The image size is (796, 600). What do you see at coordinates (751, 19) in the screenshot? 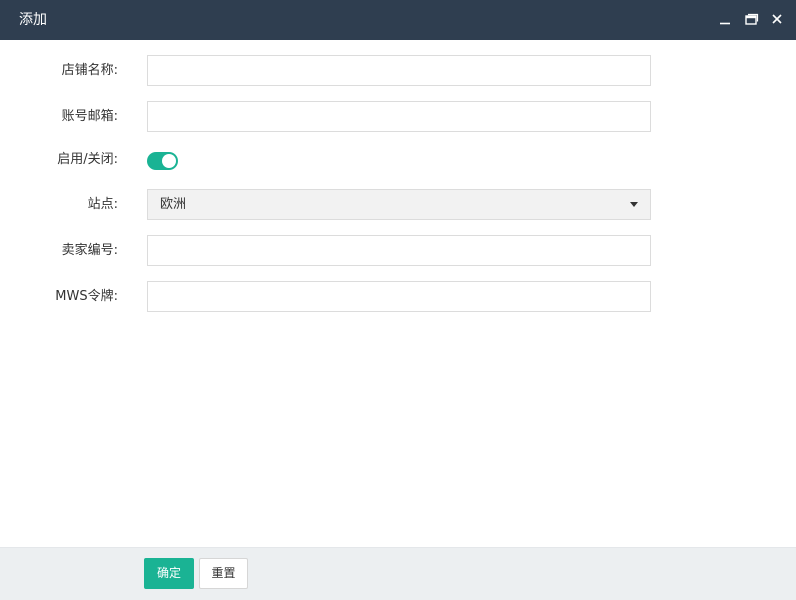
I see `maximize-icon` at bounding box center [751, 19].